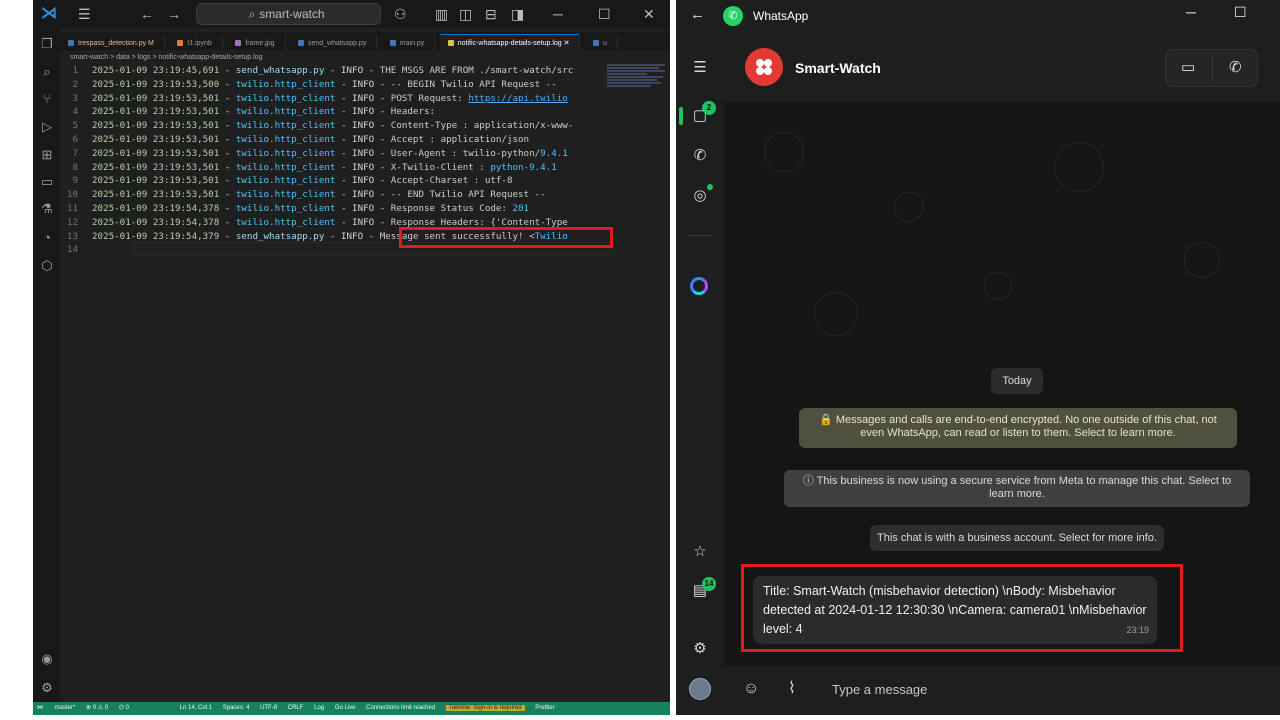  I want to click on cursor-position: Ln 14, Col 1, so click(196, 708).